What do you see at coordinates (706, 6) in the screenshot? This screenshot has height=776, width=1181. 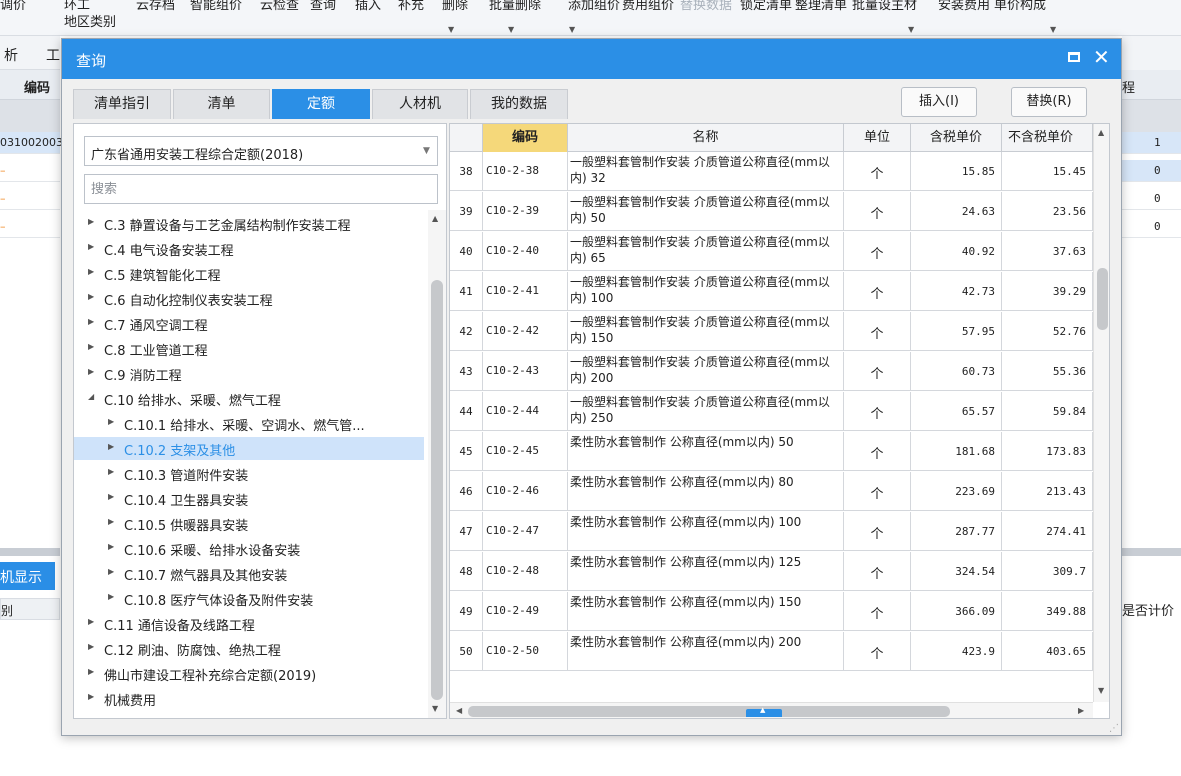 I see `background-toolbar-button: 替换数据` at bounding box center [706, 6].